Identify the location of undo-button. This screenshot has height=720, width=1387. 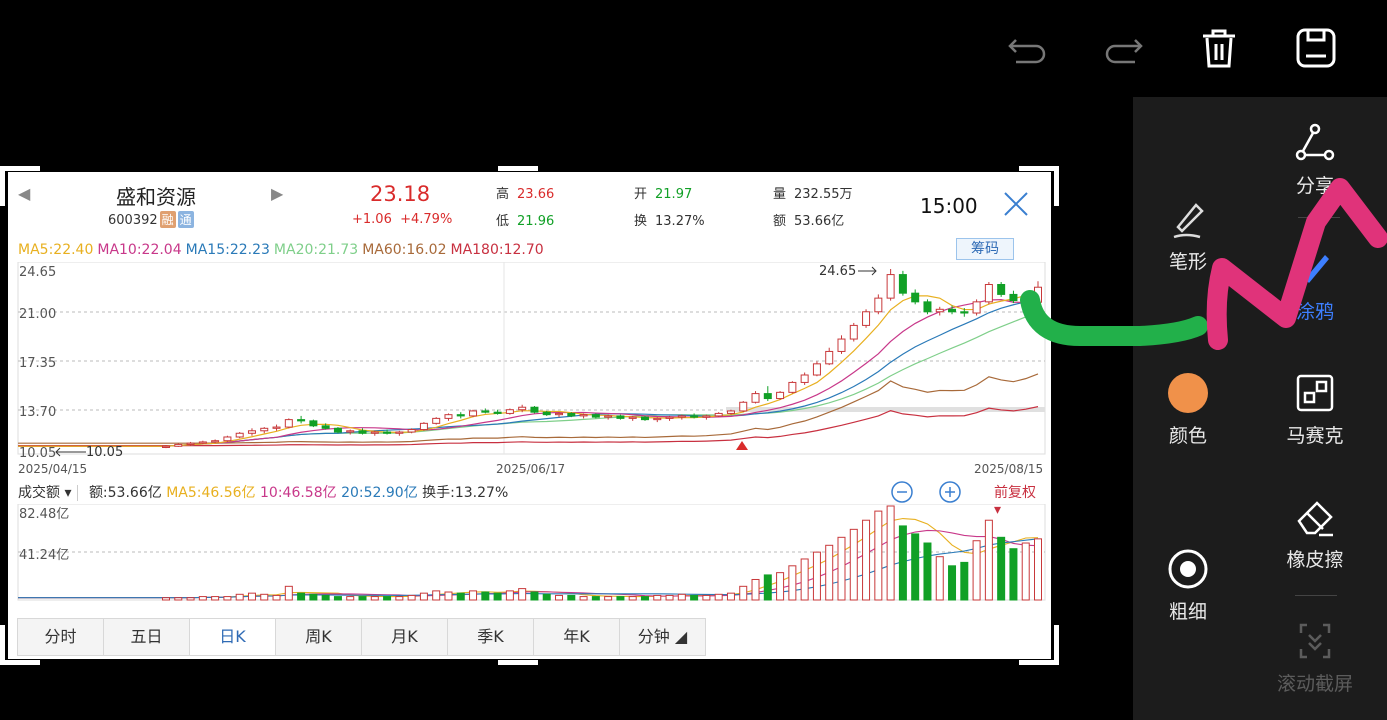
(1028, 48).